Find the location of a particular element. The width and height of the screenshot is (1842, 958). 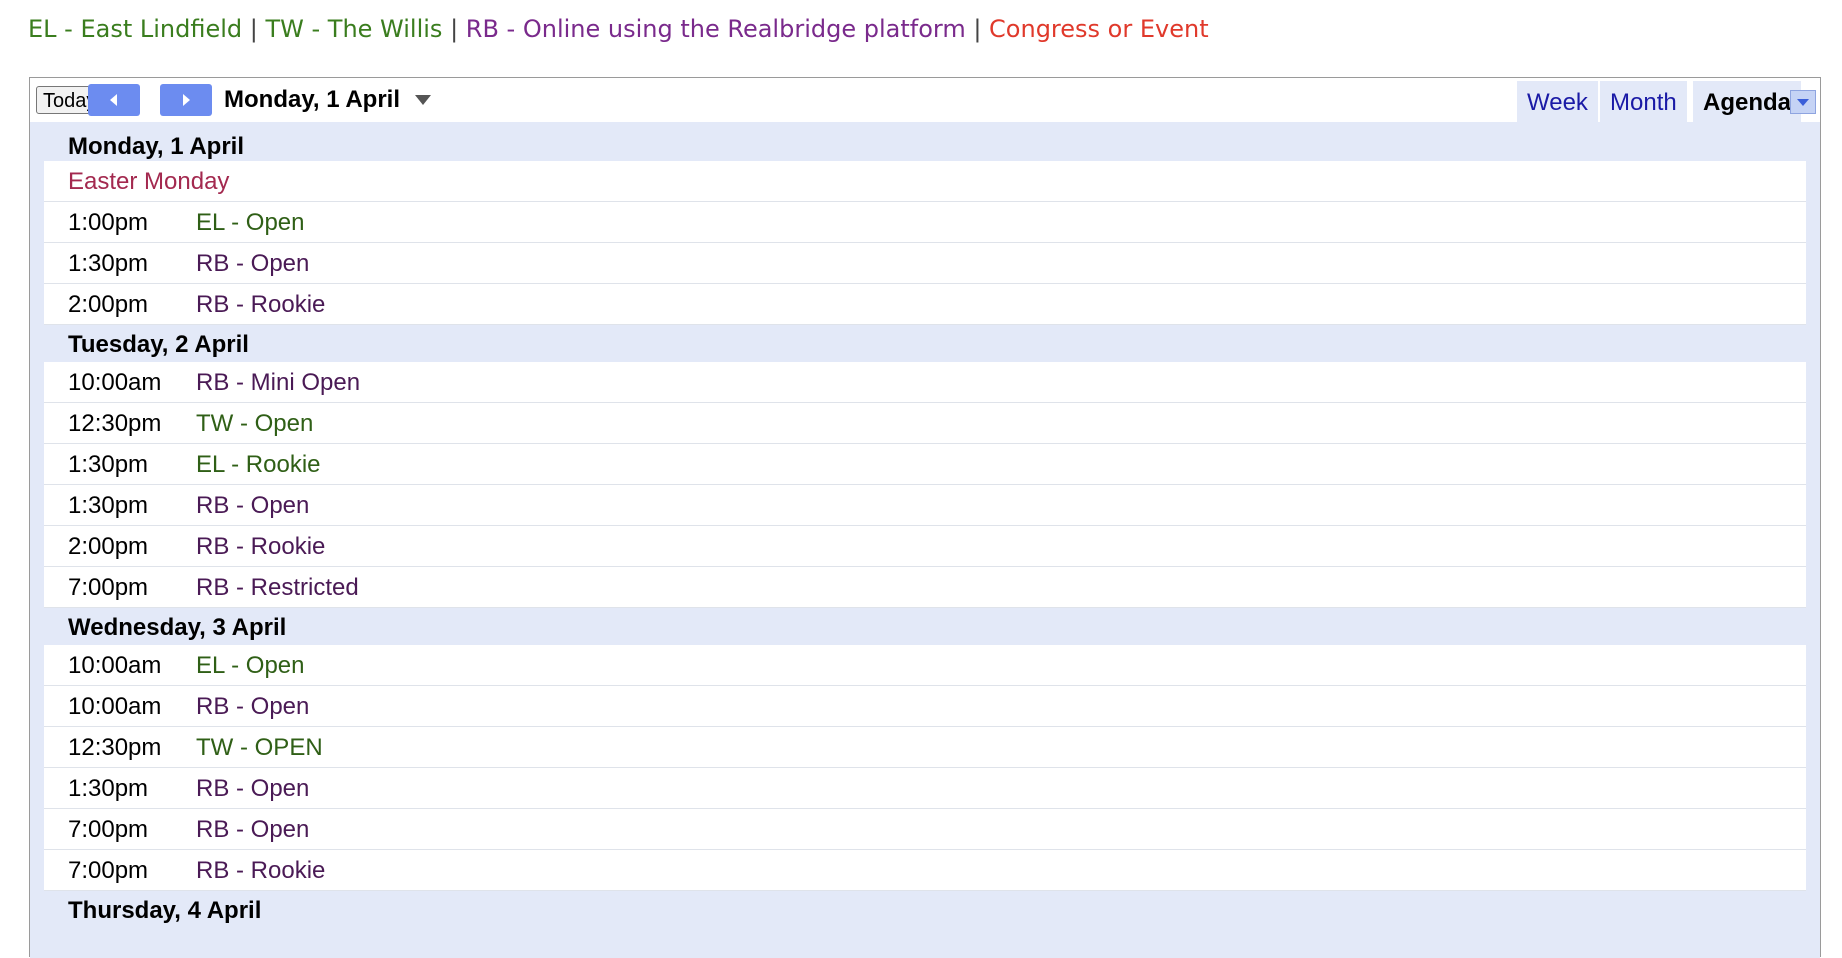

event-title: TW - OPEN is located at coordinates (259, 748).